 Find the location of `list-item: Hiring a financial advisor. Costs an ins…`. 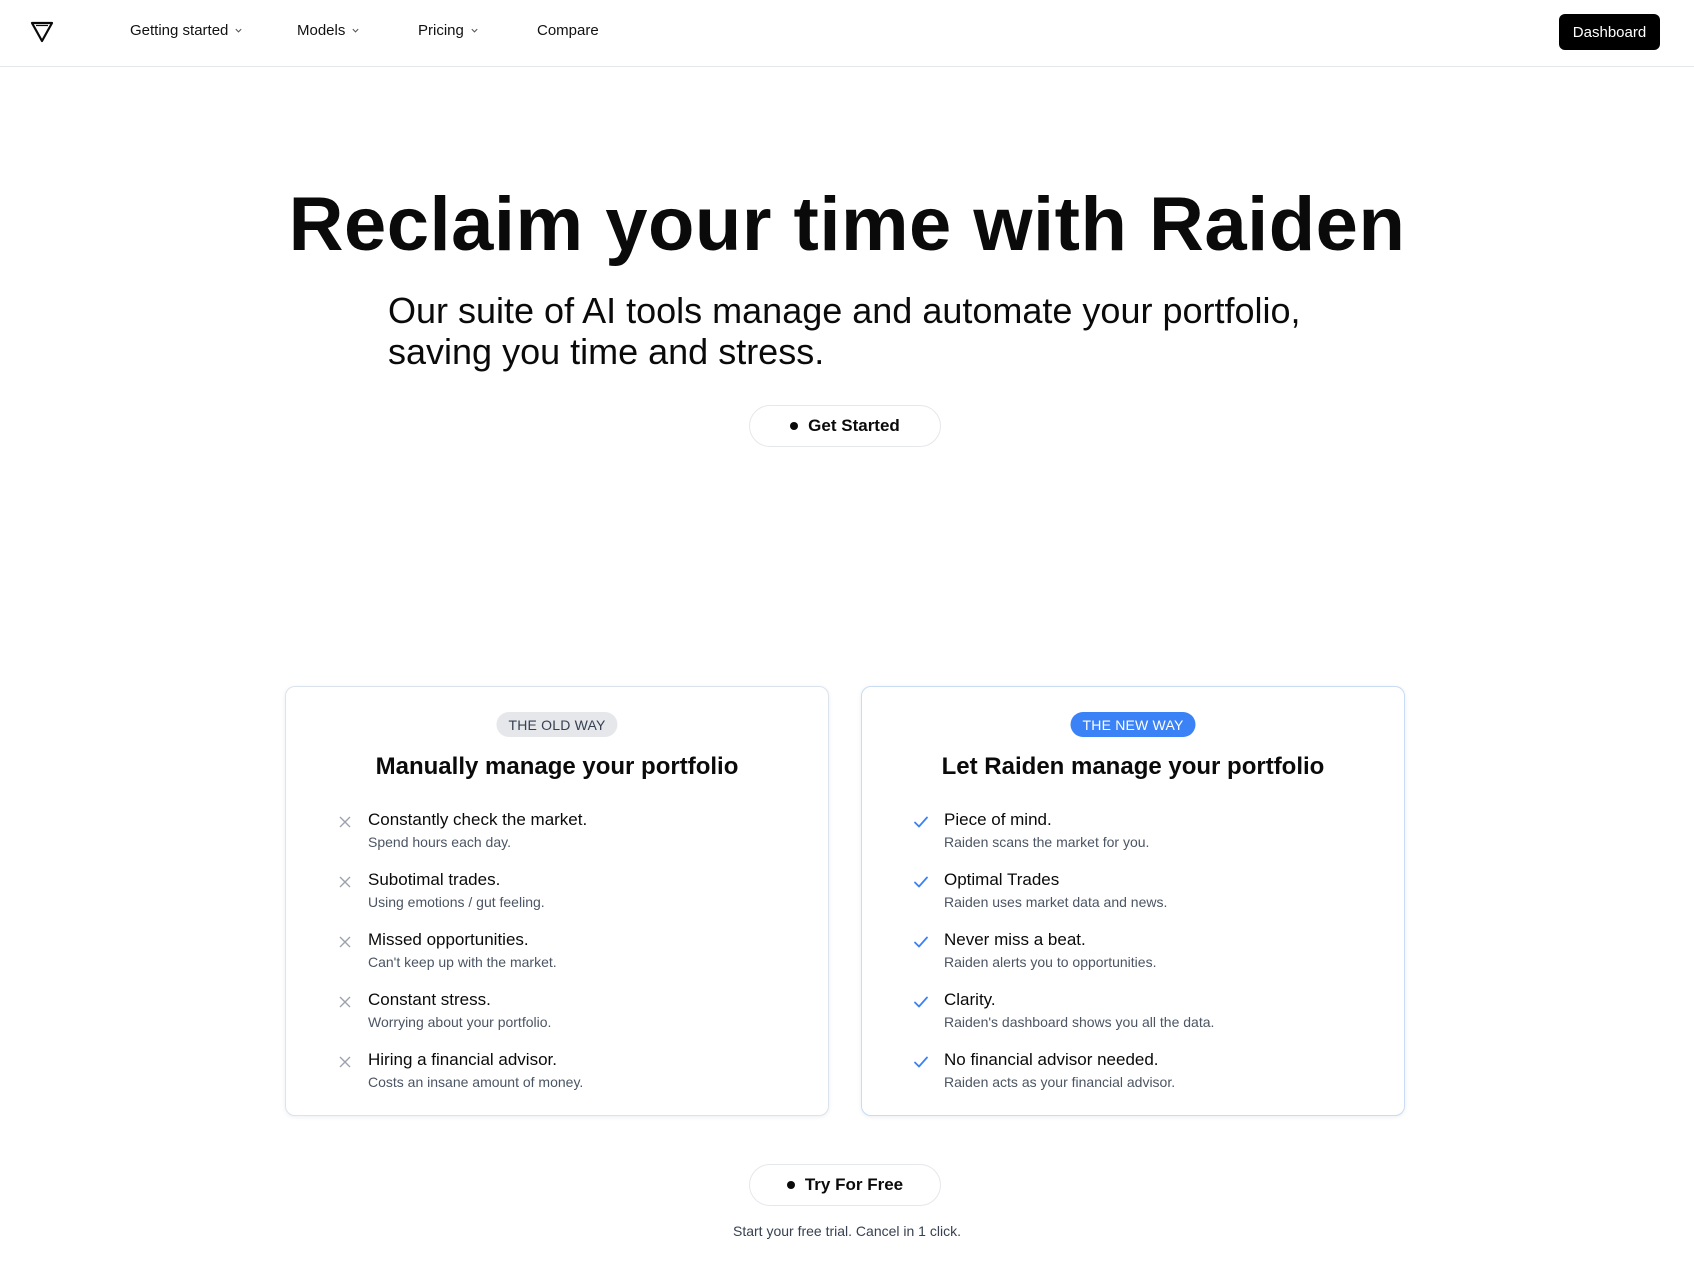

list-item: Hiring a financial advisor. Costs an ins… is located at coordinates (562, 1079).